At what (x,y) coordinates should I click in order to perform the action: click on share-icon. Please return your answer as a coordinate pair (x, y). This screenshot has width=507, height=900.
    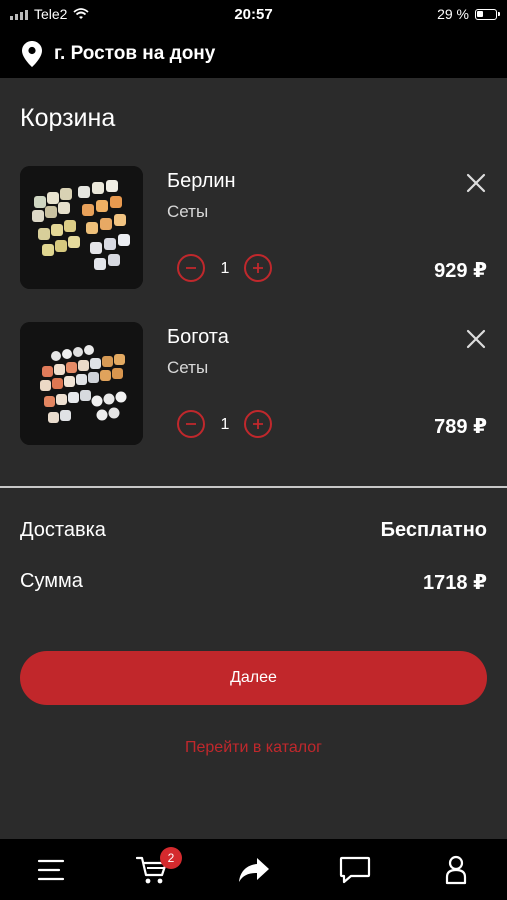
    Looking at the image, I should click on (254, 870).